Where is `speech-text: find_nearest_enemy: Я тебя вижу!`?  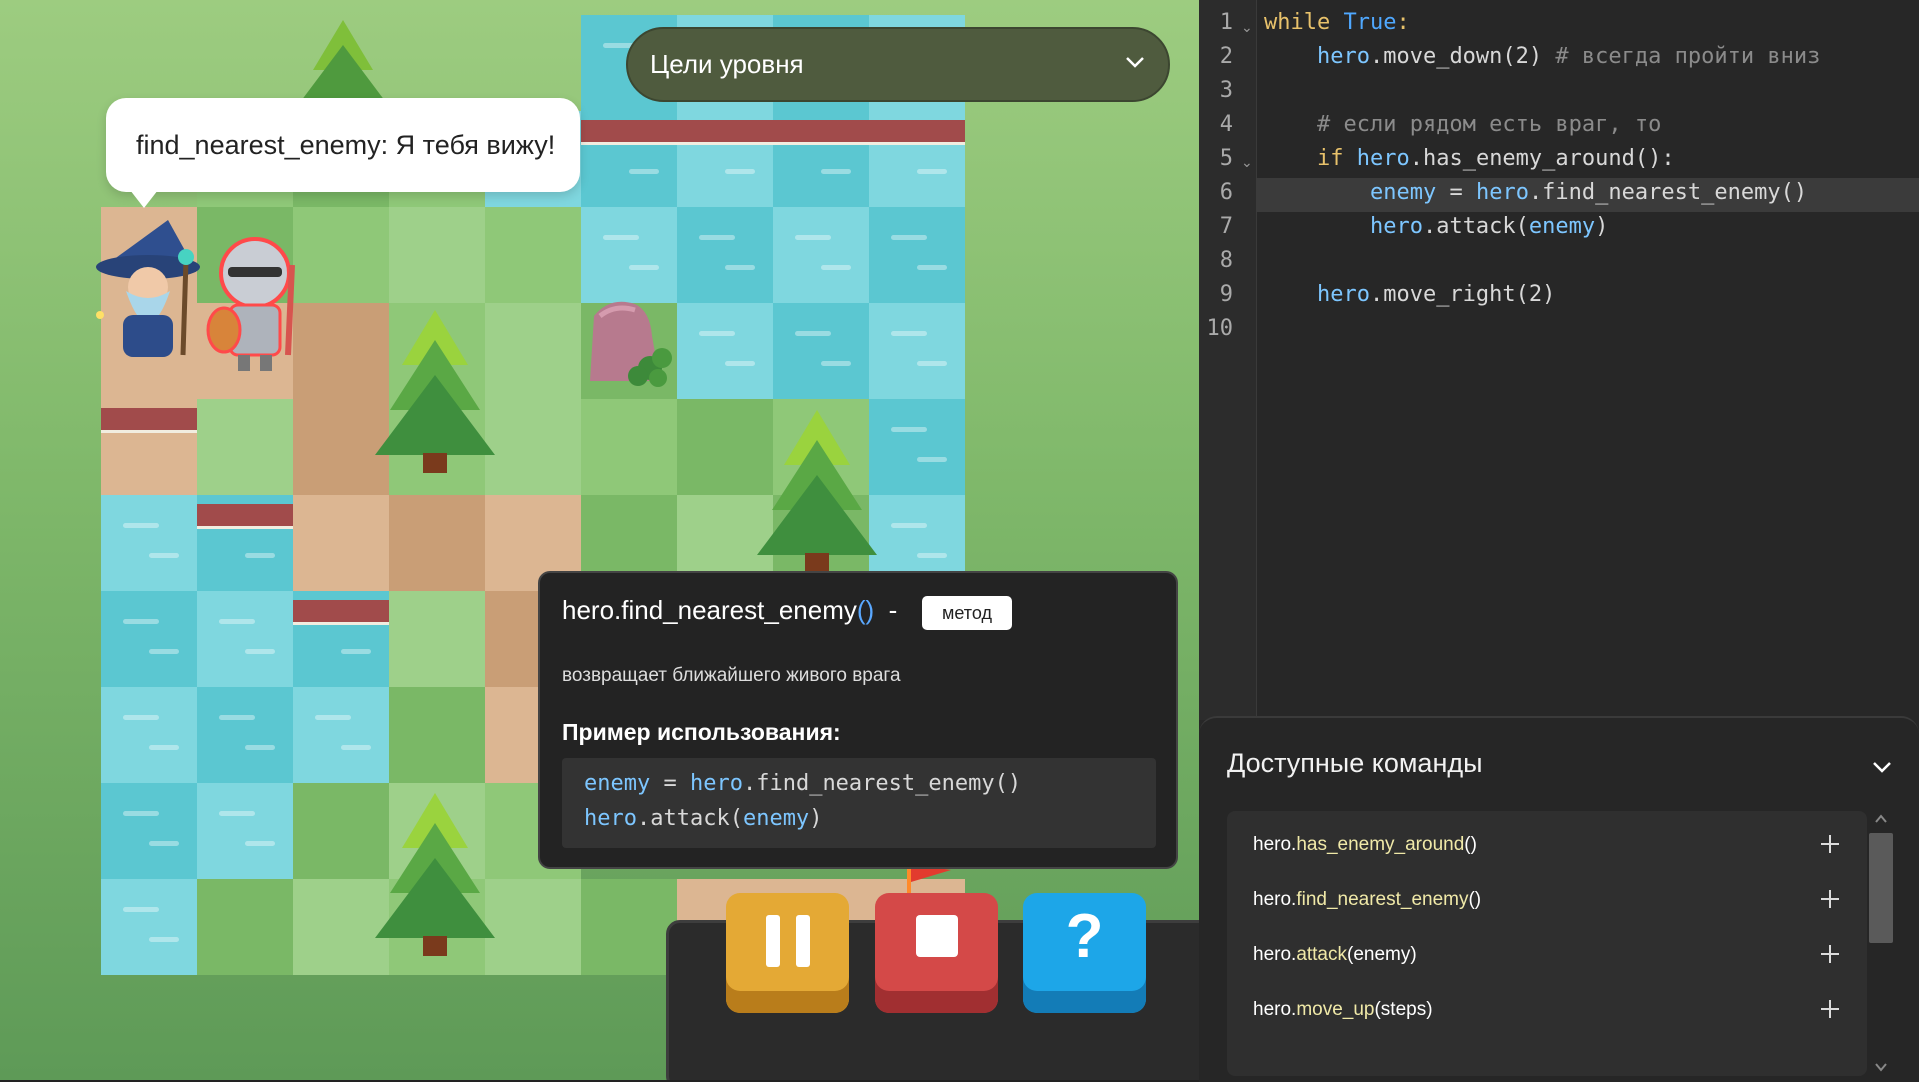
speech-text: find_nearest_enemy: Я тебя вижу! is located at coordinates (346, 144).